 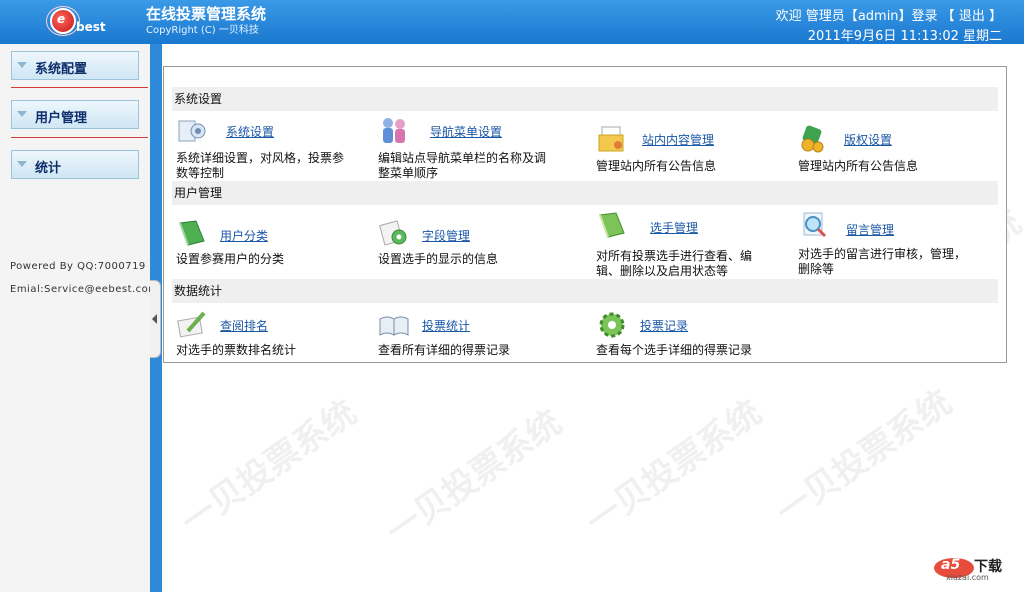 What do you see at coordinates (904, 36) in the screenshot?
I see `datetime: 2011年9月6日 11:13:02 星期二` at bounding box center [904, 36].